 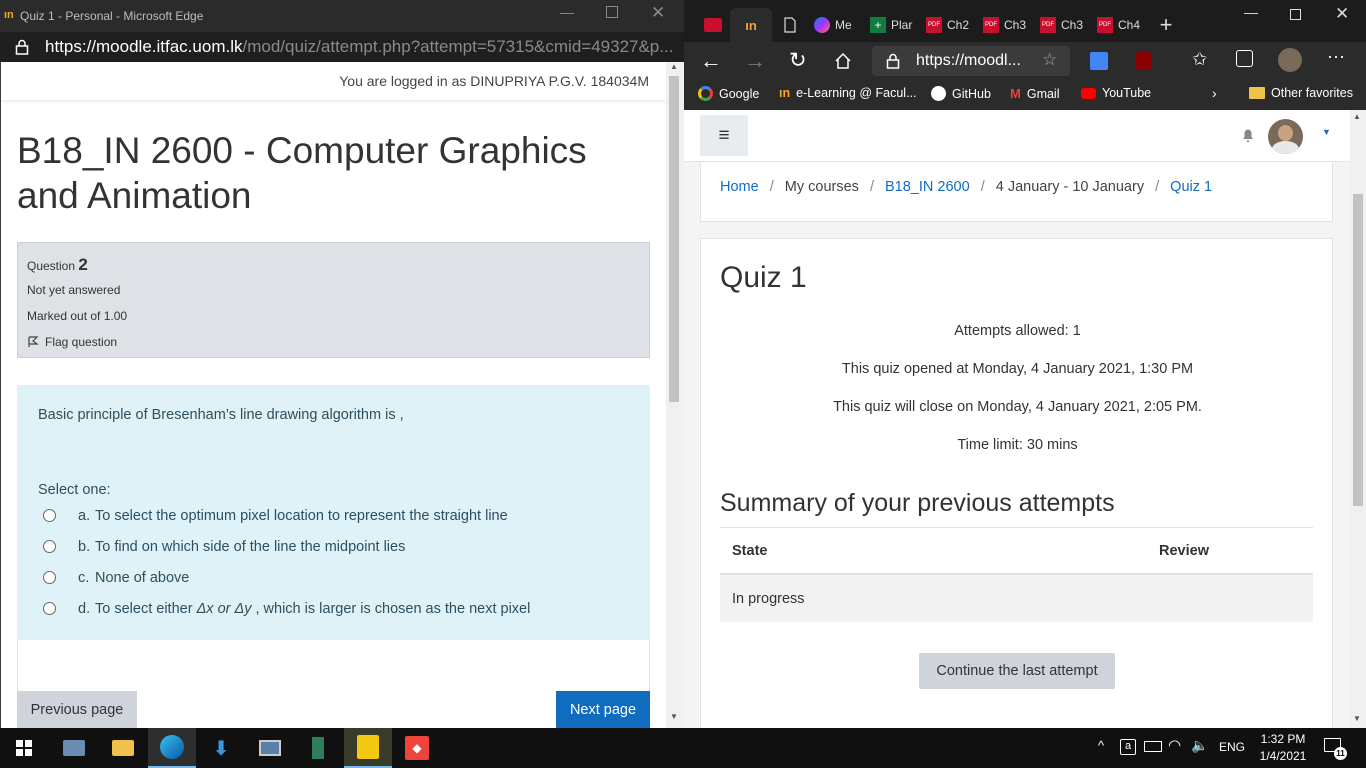 I want to click on taskbar-file-explorer, so click(x=123, y=748).